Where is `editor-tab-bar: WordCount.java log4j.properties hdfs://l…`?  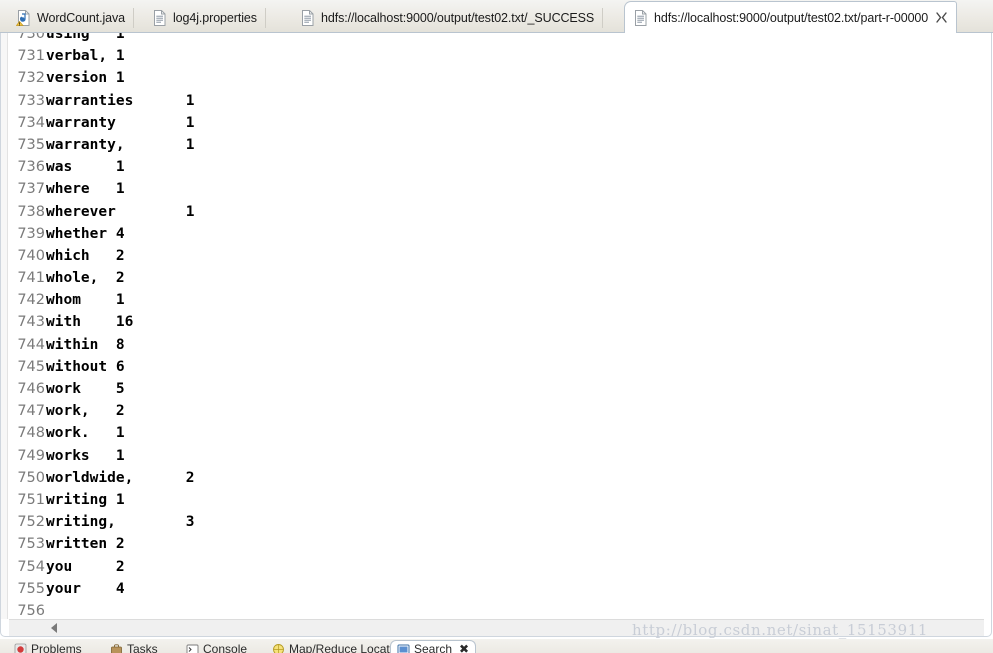 editor-tab-bar: WordCount.java log4j.properties hdfs://l… is located at coordinates (496, 16).